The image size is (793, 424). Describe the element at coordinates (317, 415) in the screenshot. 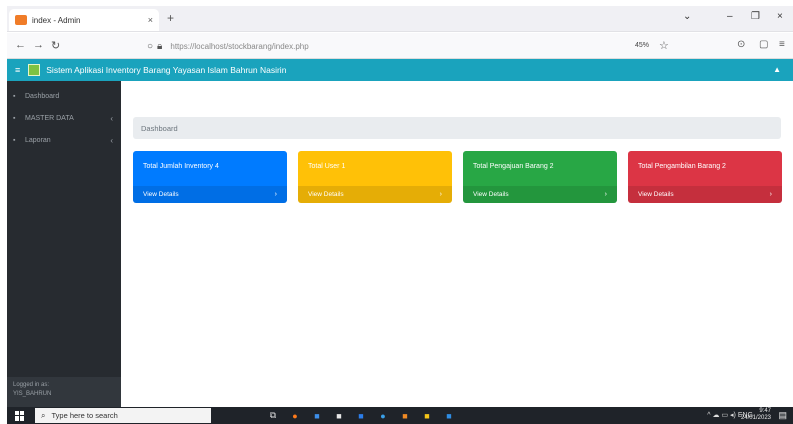

I see `mail-icon: ■` at that location.